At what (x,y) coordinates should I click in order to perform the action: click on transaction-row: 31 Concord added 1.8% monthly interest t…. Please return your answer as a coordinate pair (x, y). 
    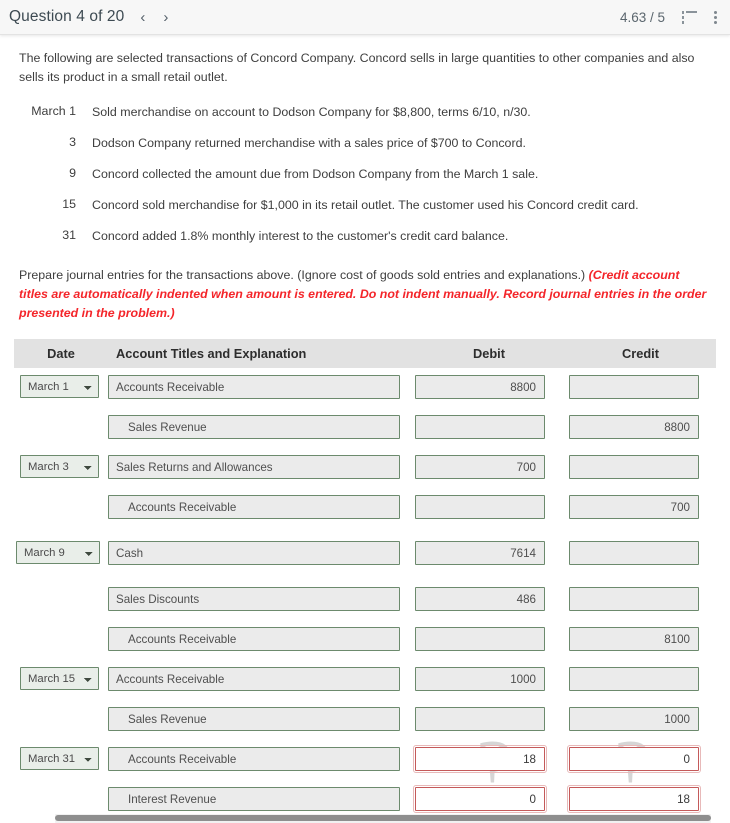
    Looking at the image, I should click on (330, 243).